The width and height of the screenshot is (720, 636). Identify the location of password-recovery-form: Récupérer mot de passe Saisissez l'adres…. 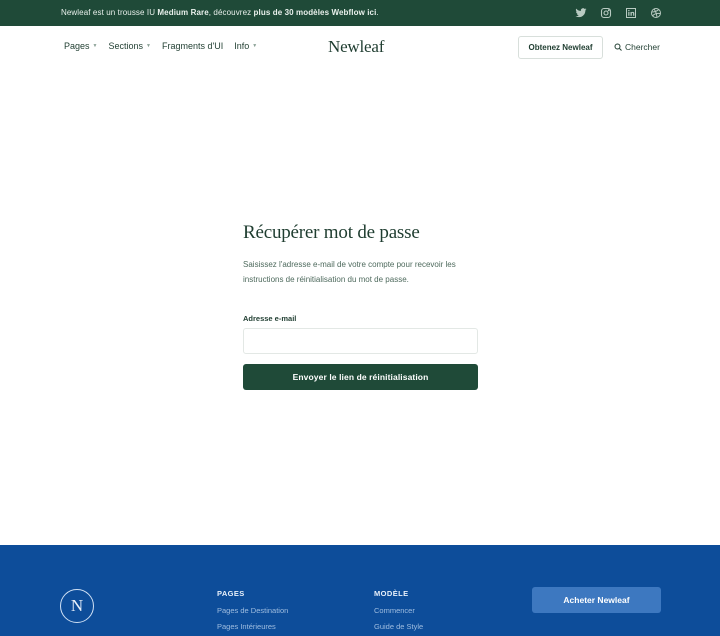
(360, 306).